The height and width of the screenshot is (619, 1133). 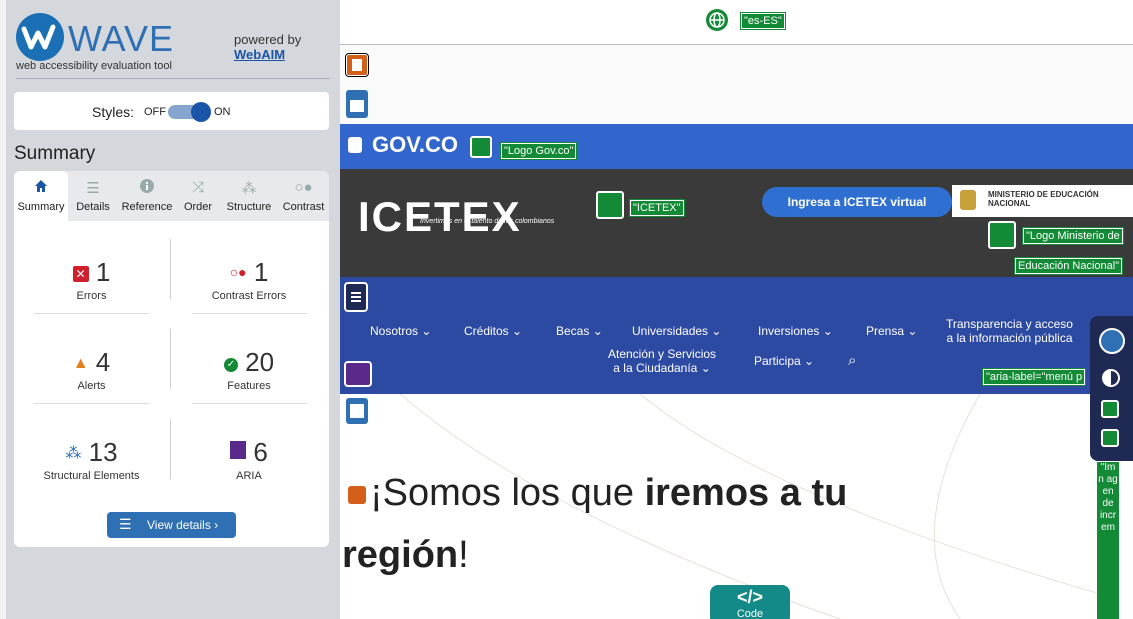 I want to click on tab-summary: Summary, so click(x=41, y=196).